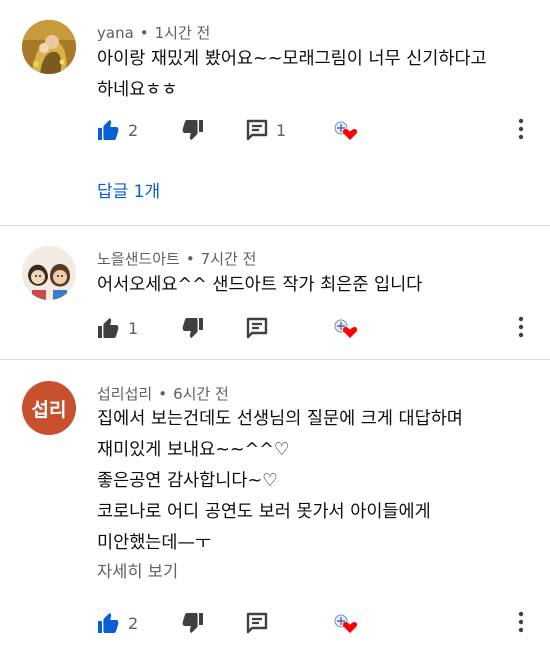 The width and height of the screenshot is (550, 658). I want to click on comment-line: 재미있게 보내요~~^^♡, so click(193, 450).